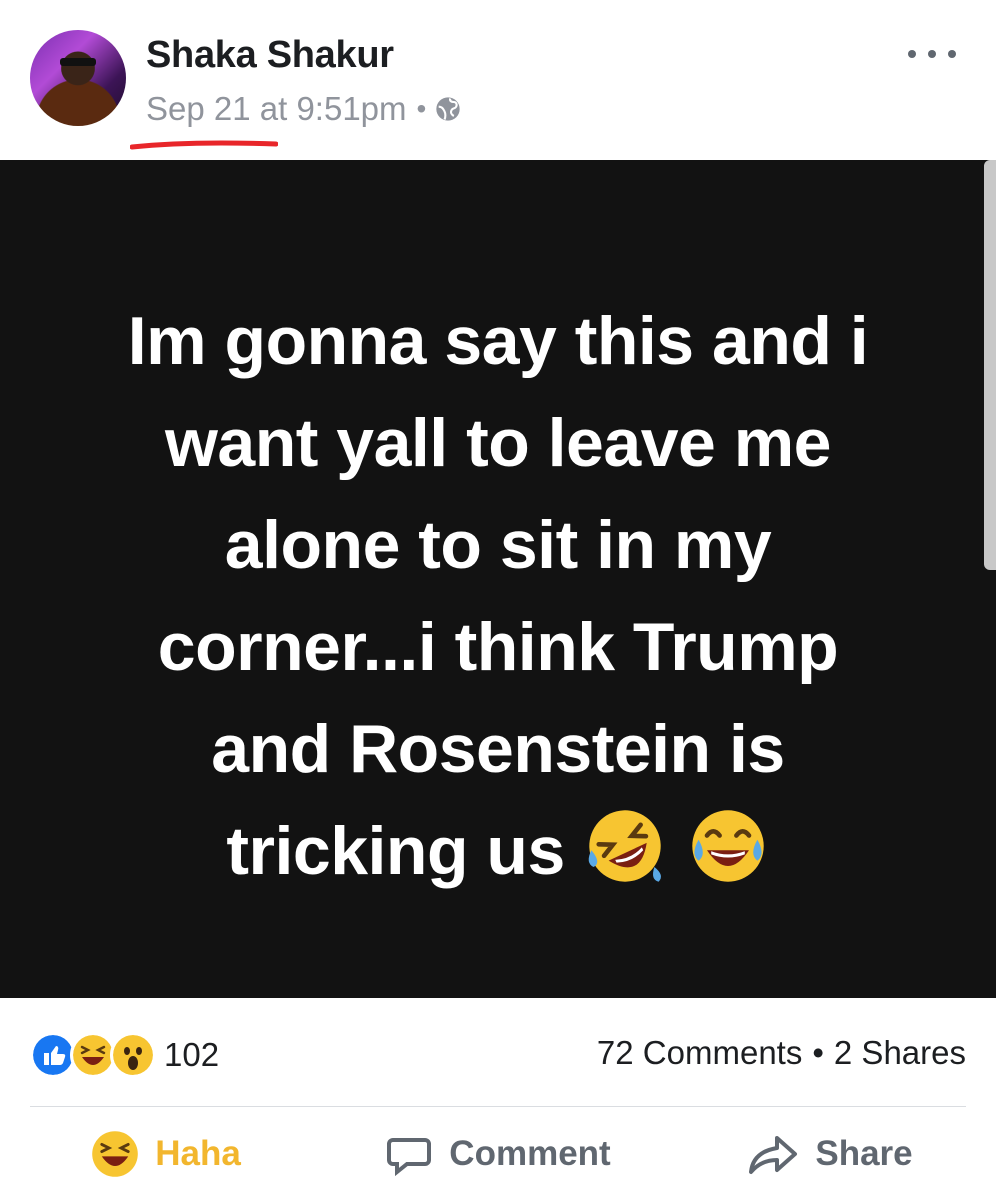  I want to click on rolling-on-floor-laughing-emoji, so click(625, 846).